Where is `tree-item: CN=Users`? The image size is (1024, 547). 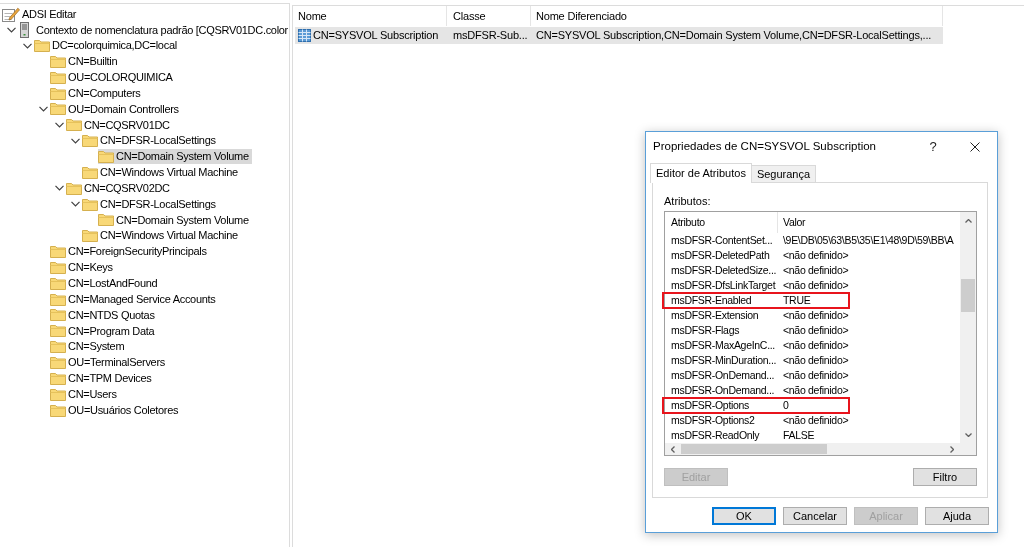 tree-item: CN=Users is located at coordinates (85, 394).